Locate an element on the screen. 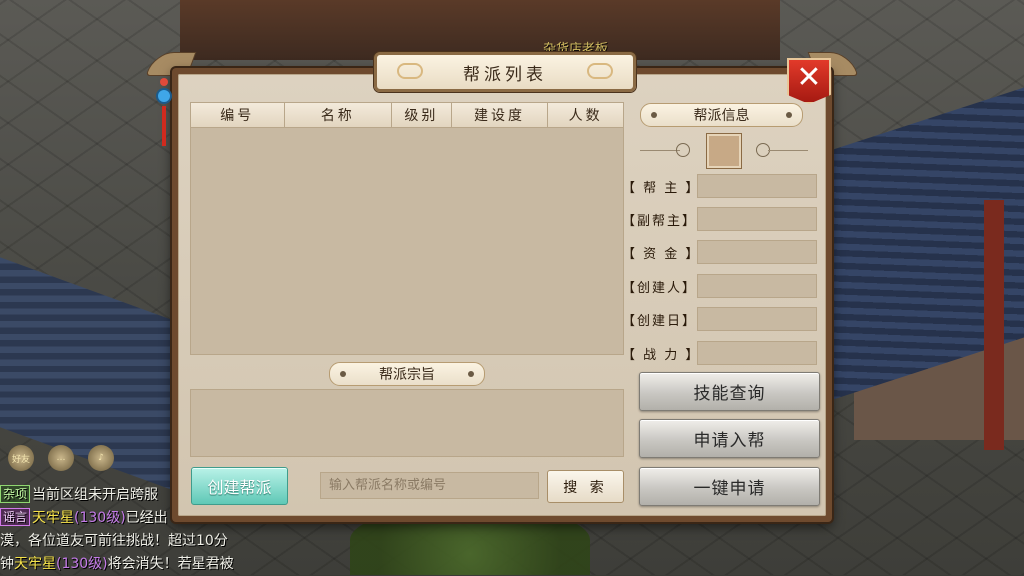 Image resolution: width=1024 pixels, height=576 pixels. guild-info-header: 帮派信息 is located at coordinates (721, 115).